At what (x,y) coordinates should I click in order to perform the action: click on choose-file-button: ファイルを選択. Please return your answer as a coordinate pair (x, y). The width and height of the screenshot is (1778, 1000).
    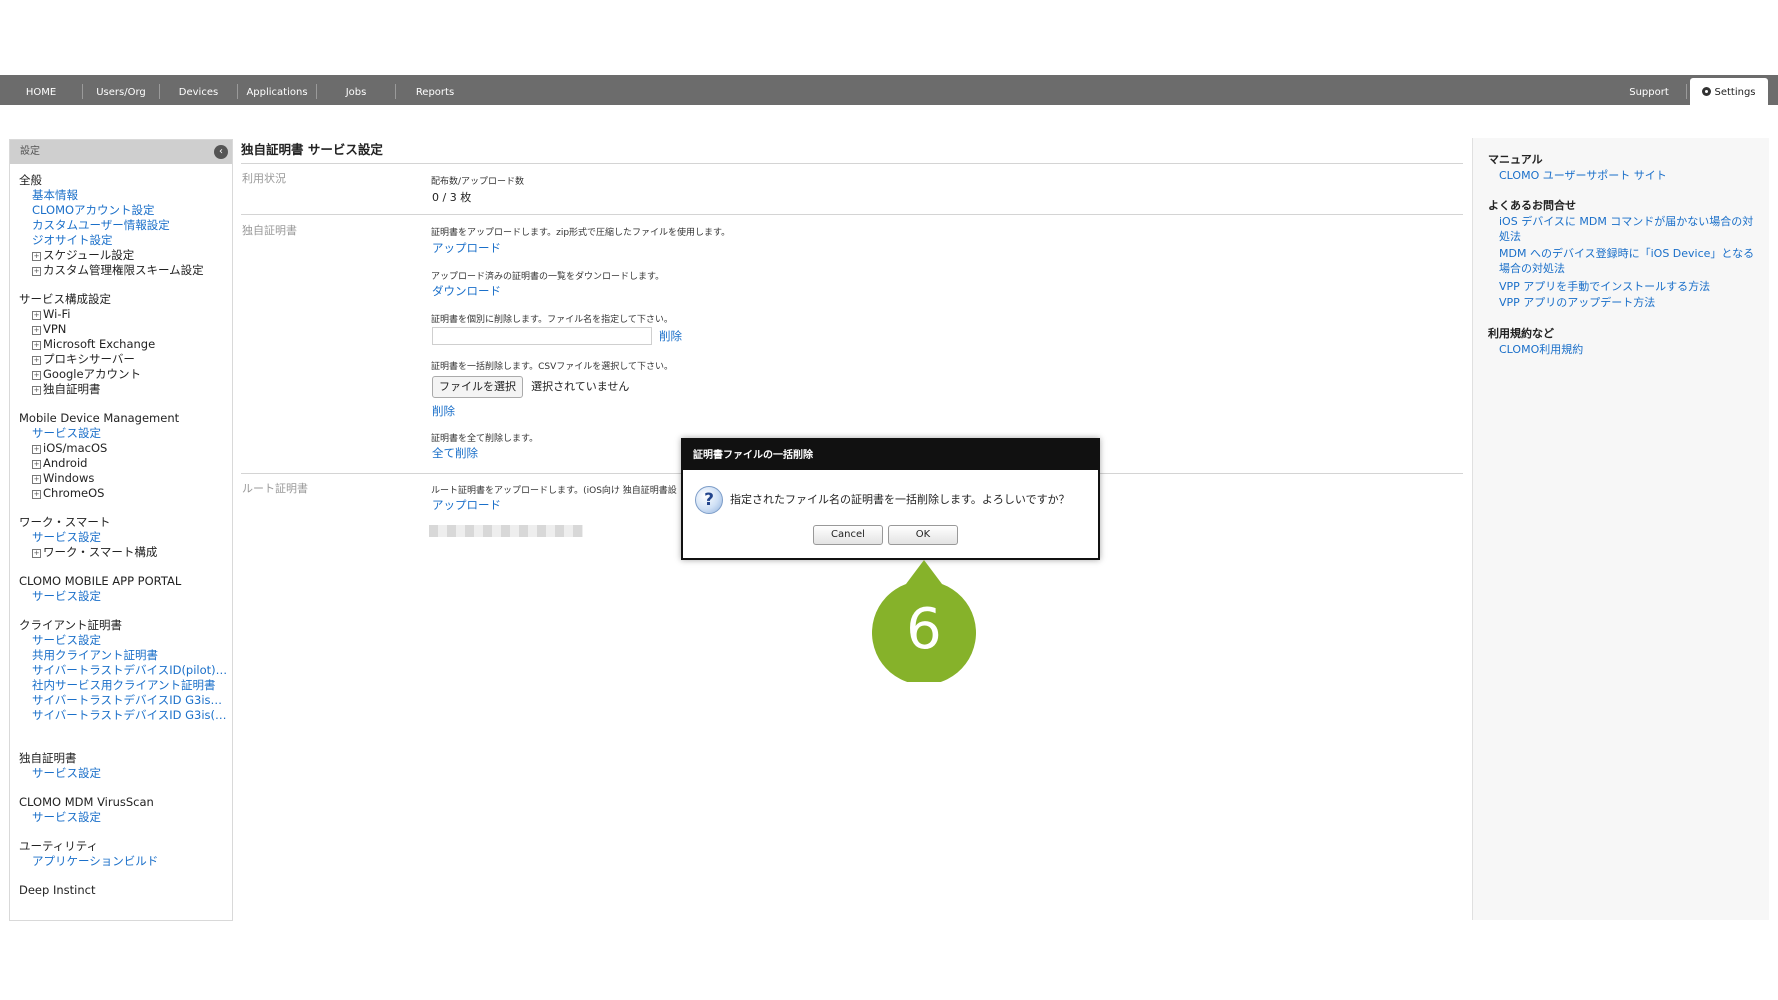
    Looking at the image, I should click on (477, 387).